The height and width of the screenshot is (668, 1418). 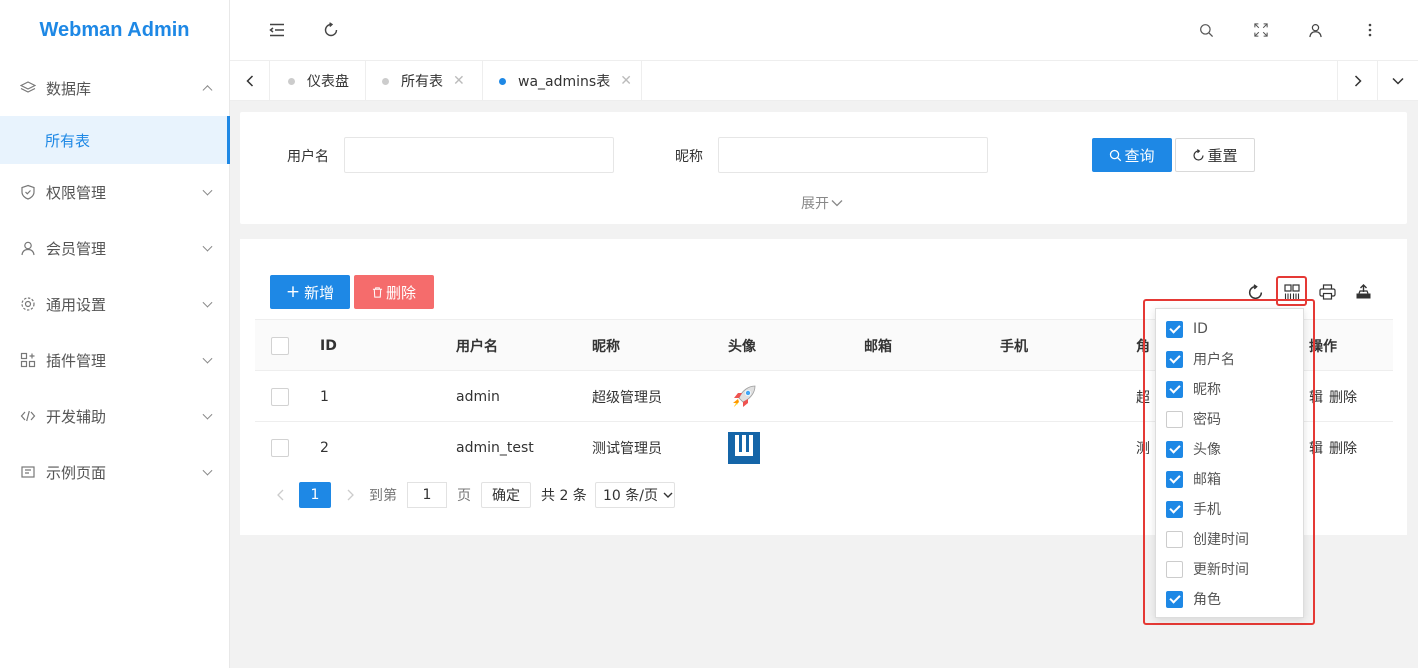 What do you see at coordinates (630, 496) in the screenshot?
I see `page-size-value: 10 条/页` at bounding box center [630, 496].